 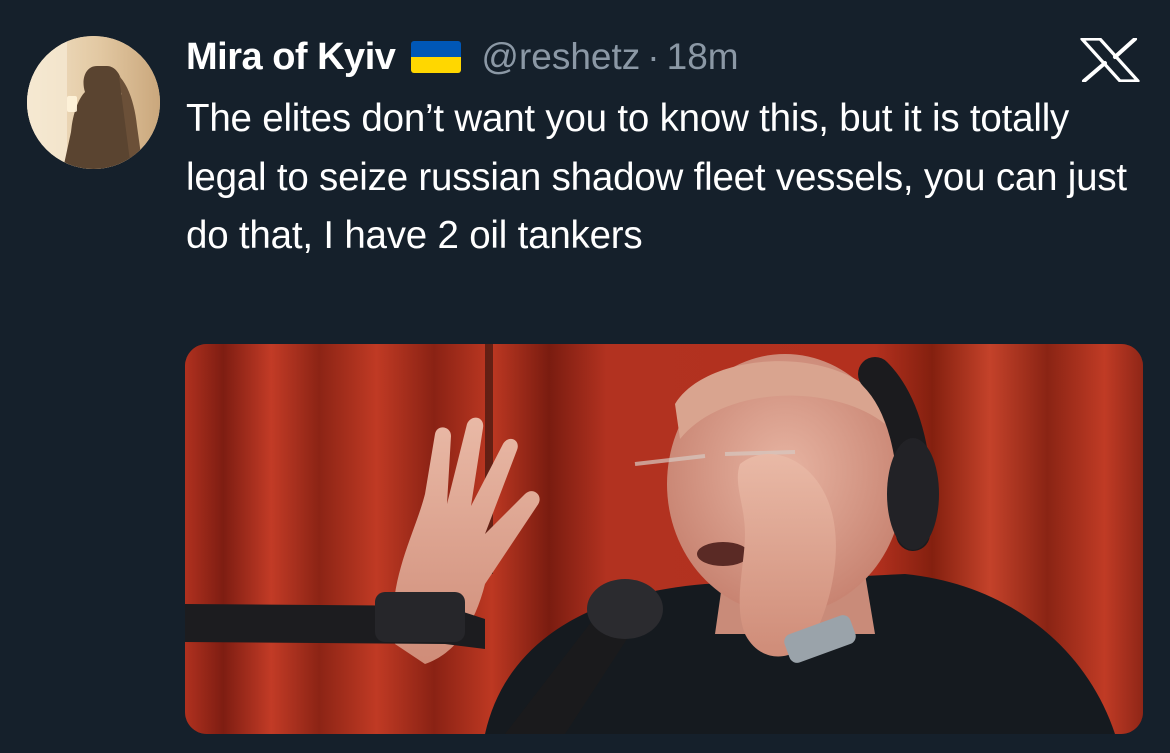 I want to click on timestamp: 18m, so click(x=703, y=57).